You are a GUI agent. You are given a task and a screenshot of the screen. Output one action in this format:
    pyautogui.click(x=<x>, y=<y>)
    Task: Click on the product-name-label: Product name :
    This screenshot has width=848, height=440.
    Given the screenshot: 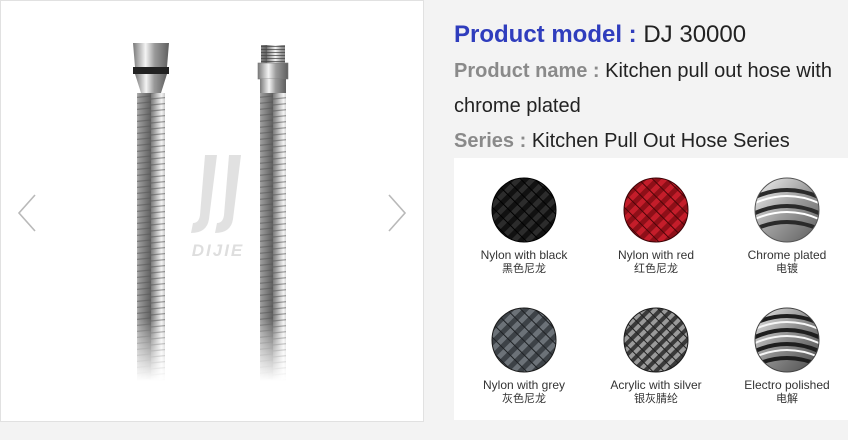 What is the action you would take?
    pyautogui.click(x=527, y=71)
    